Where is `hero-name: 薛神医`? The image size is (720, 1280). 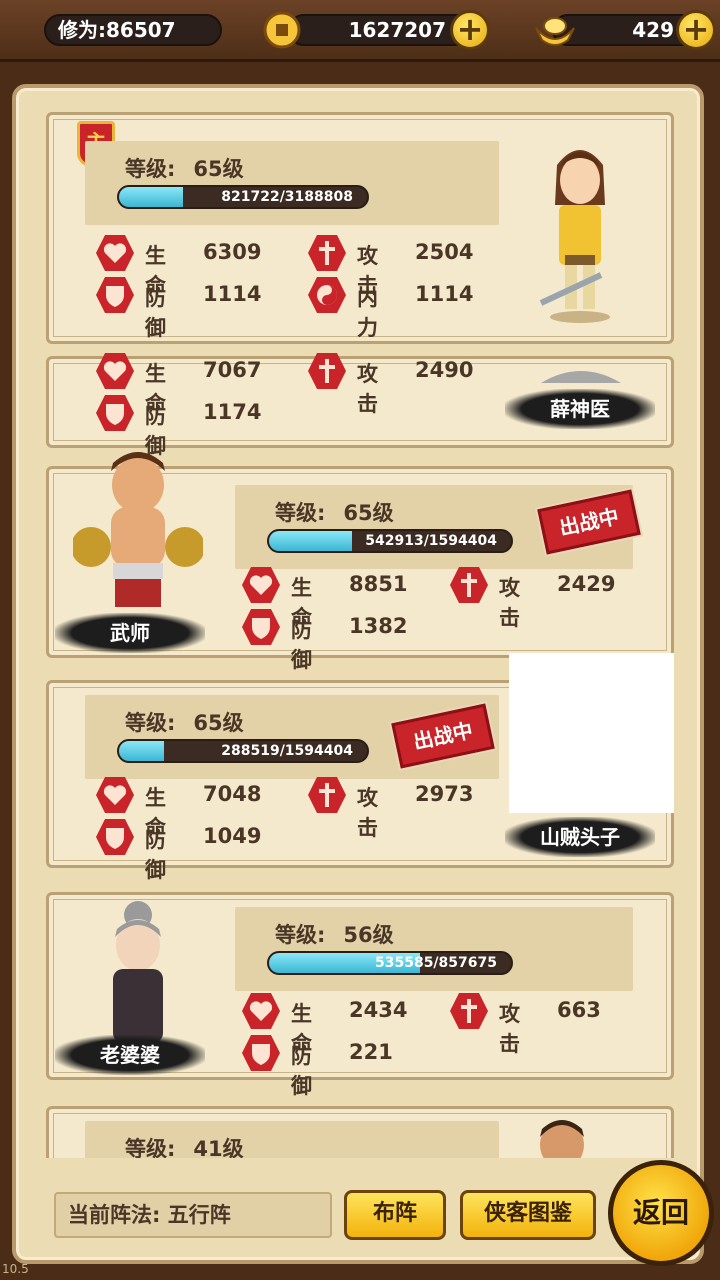
hero-name: 薛神医 is located at coordinates (580, 409).